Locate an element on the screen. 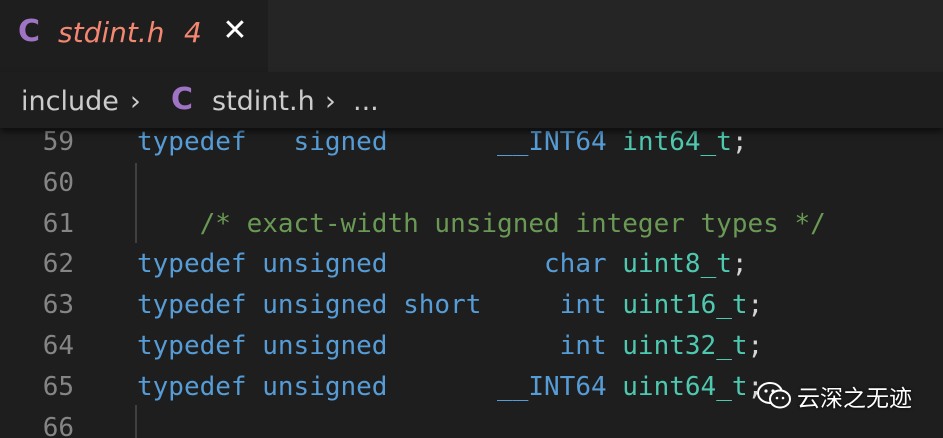 The height and width of the screenshot is (438, 943). code-token: int64_t is located at coordinates (677, 142).